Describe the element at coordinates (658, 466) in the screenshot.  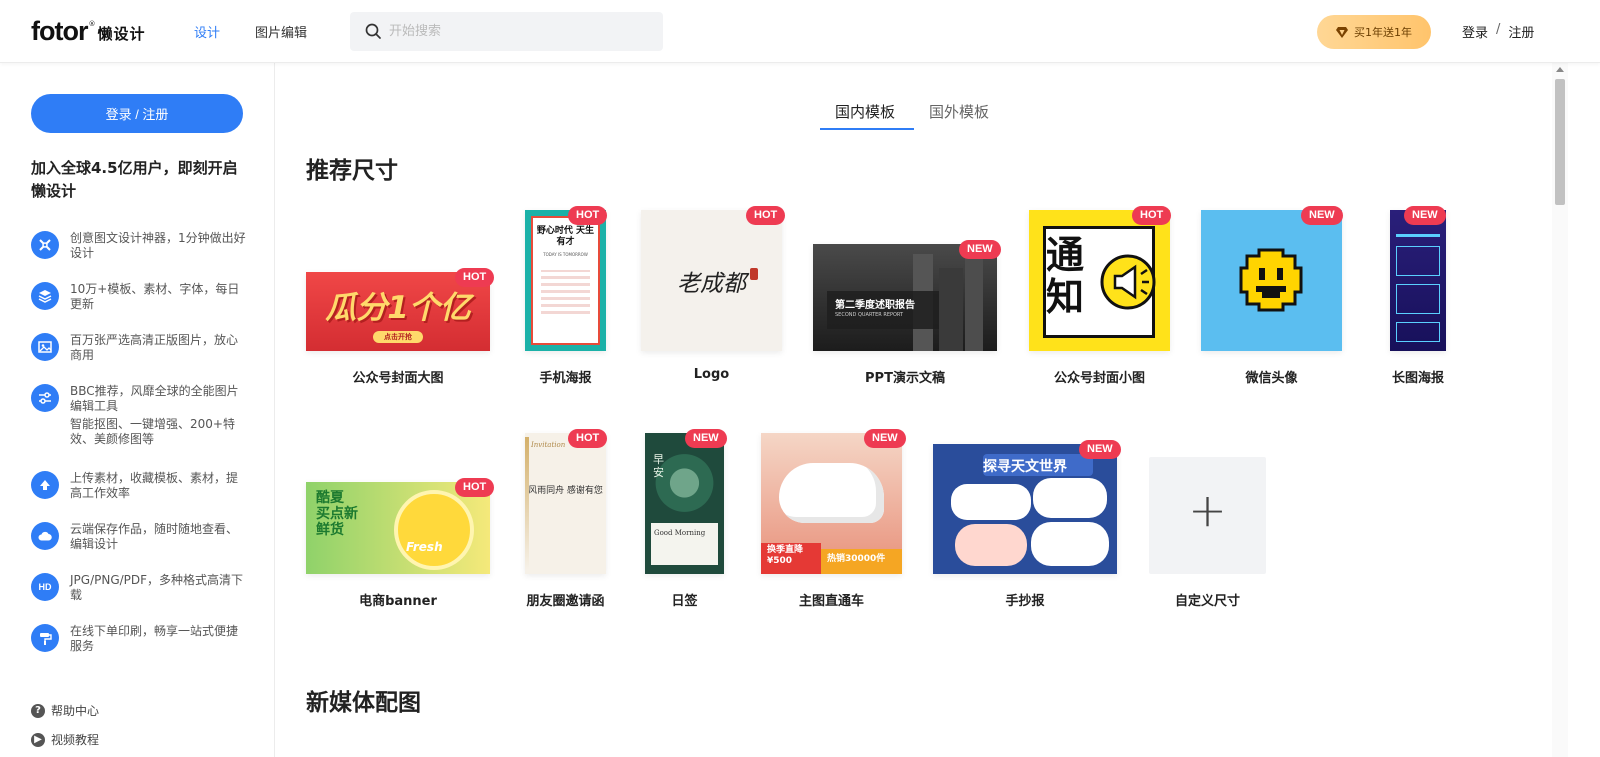
I see `thumbnail-headline: 早安` at that location.